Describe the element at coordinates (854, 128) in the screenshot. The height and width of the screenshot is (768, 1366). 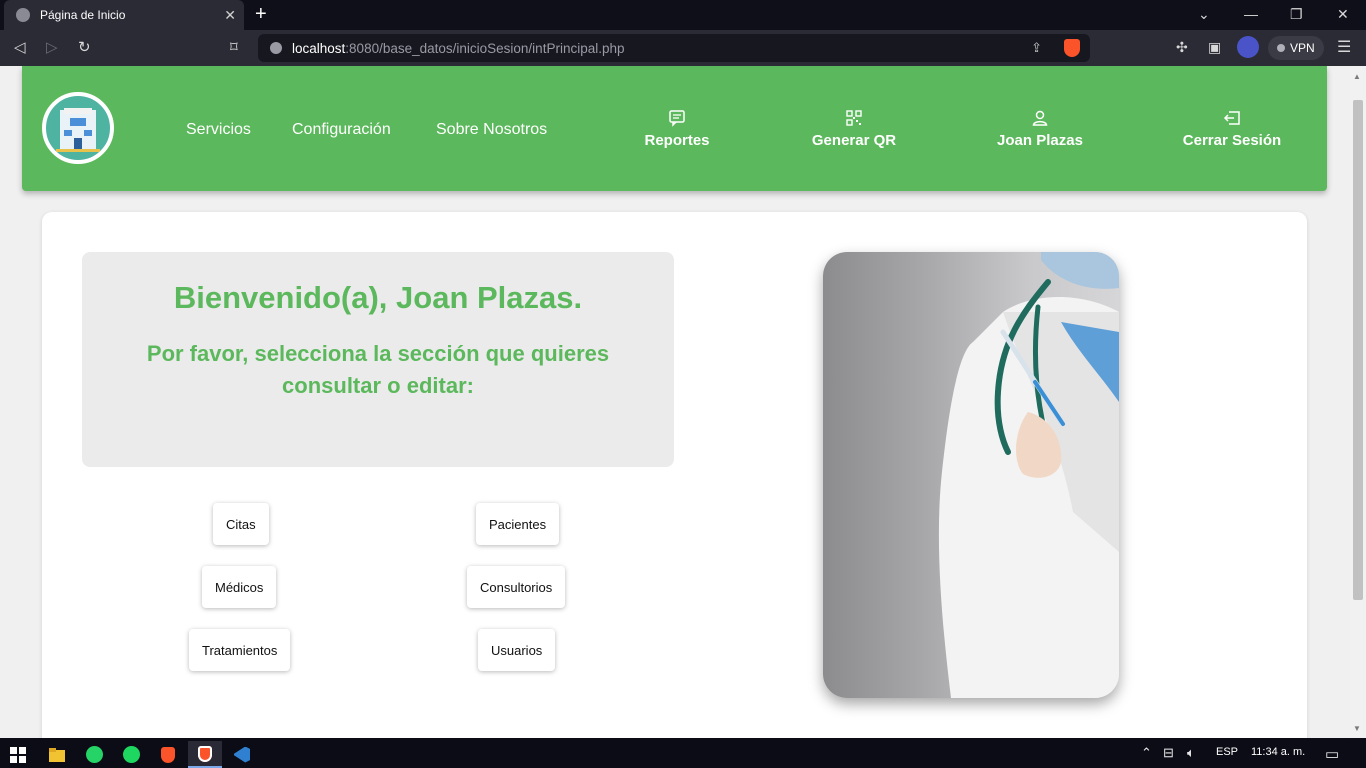
I see `generar-qr-button: Generar QR` at that location.